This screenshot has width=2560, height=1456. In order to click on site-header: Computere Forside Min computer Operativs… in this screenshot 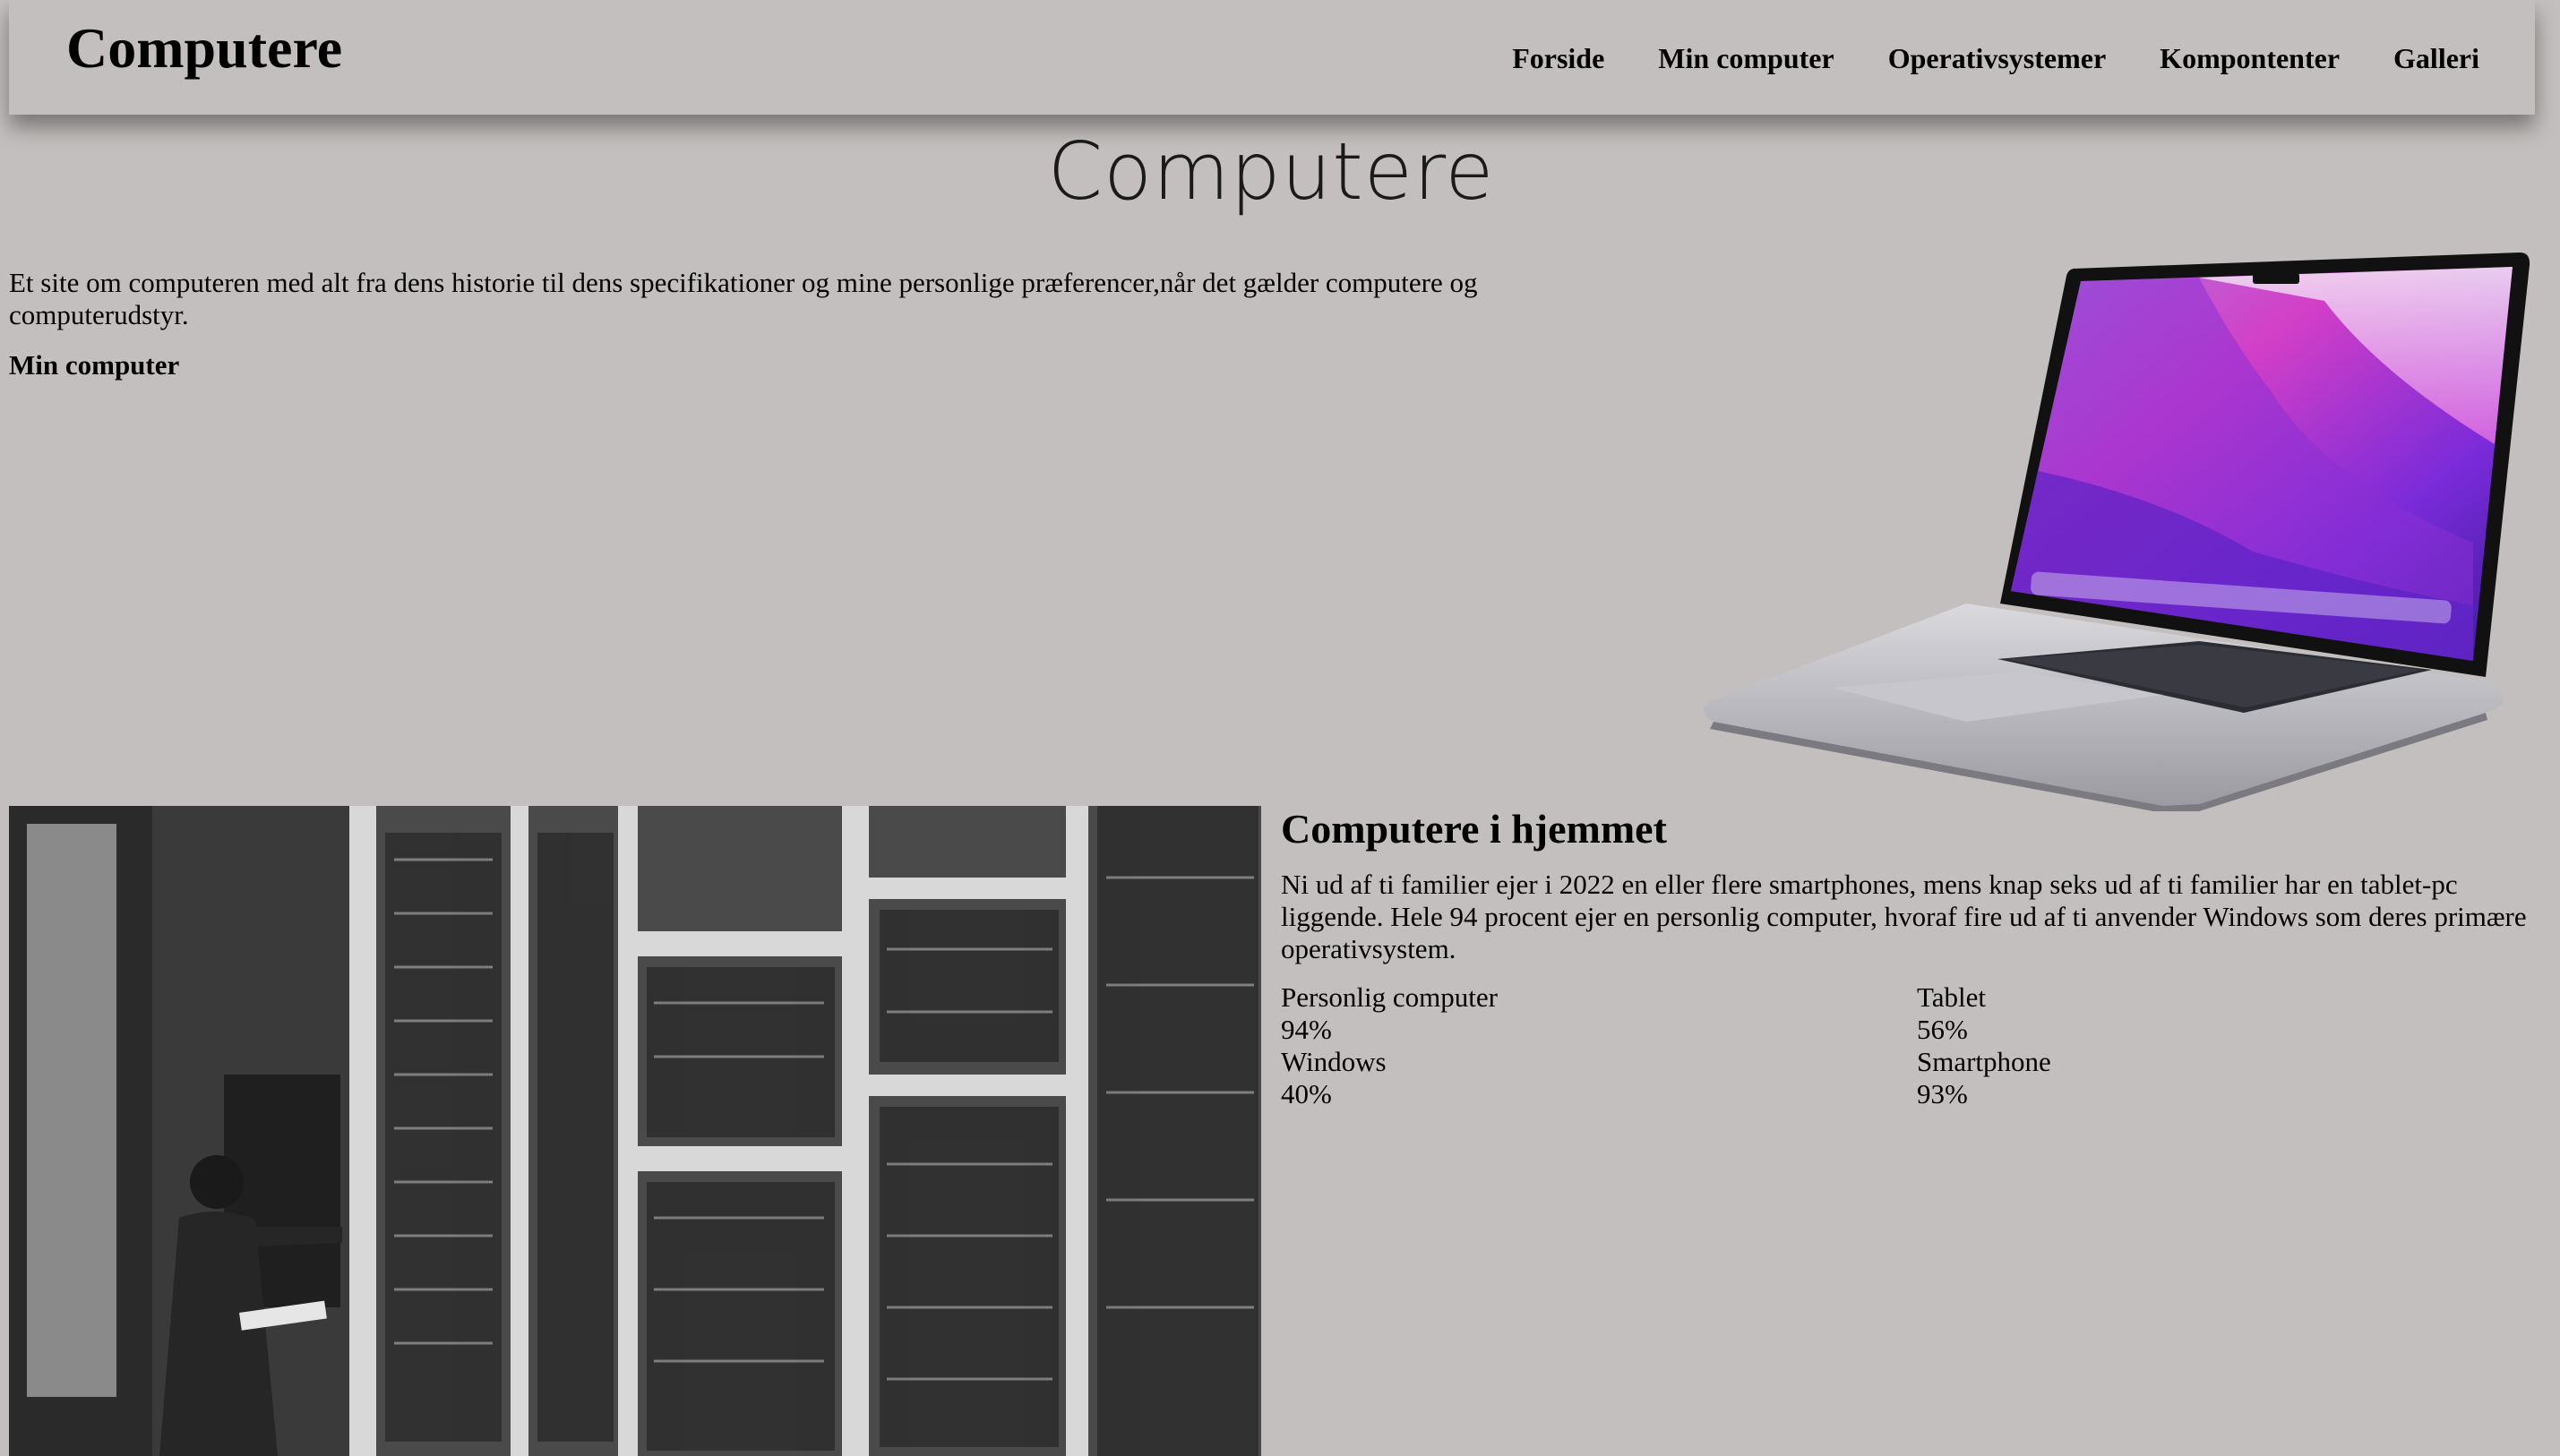, I will do `click(1272, 57)`.